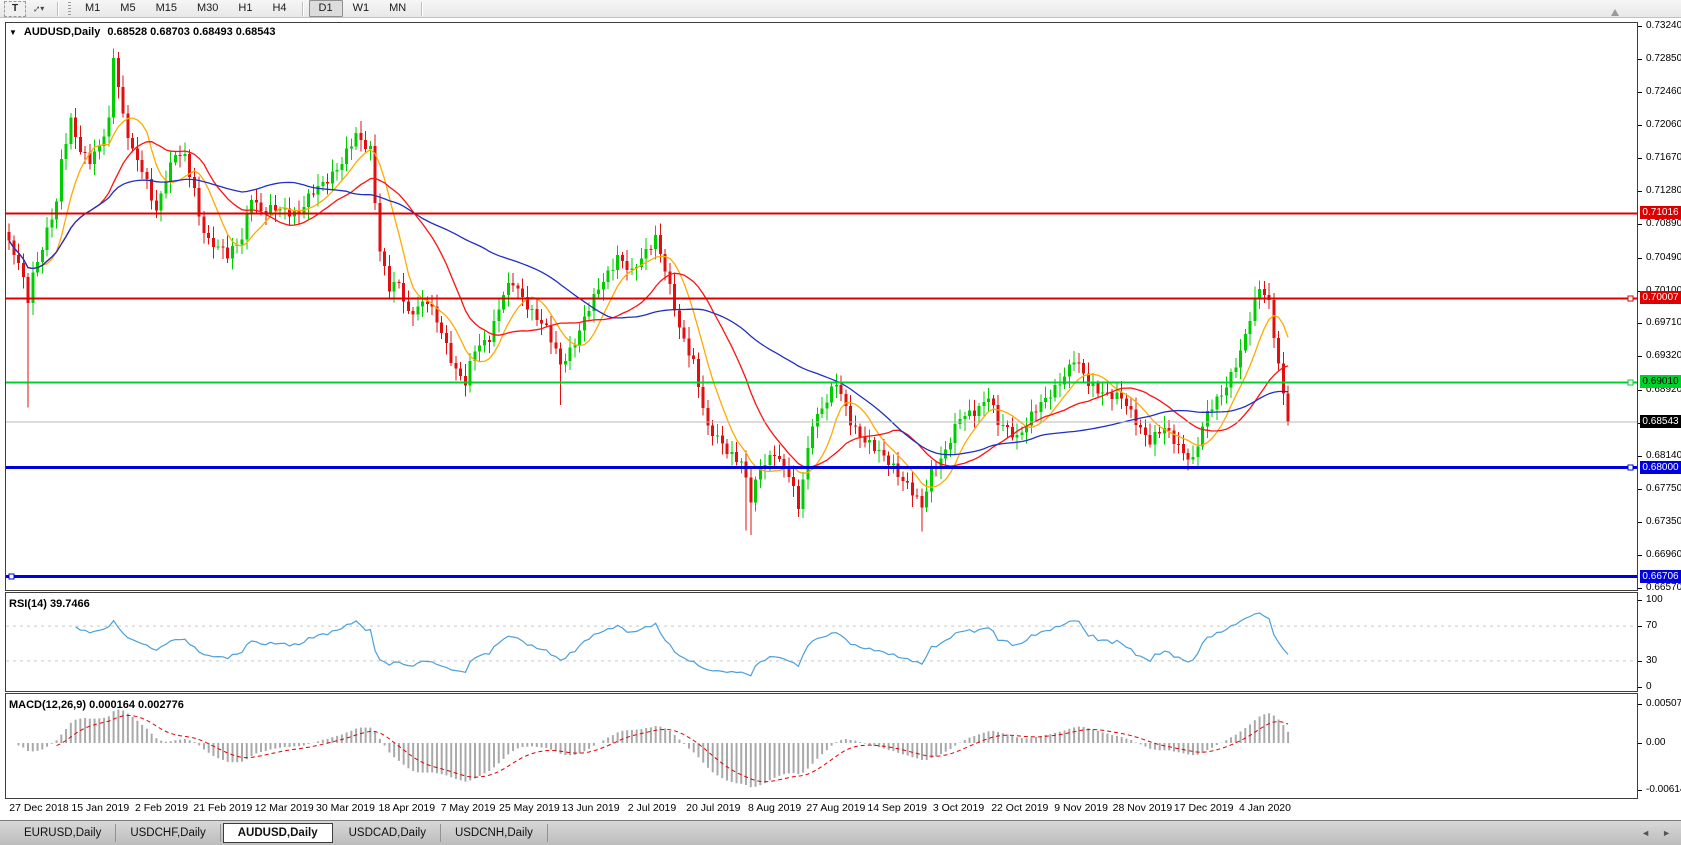 The height and width of the screenshot is (845, 1681). What do you see at coordinates (1081, 808) in the screenshot?
I see `date-tick-label: 9 Nov 2019` at bounding box center [1081, 808].